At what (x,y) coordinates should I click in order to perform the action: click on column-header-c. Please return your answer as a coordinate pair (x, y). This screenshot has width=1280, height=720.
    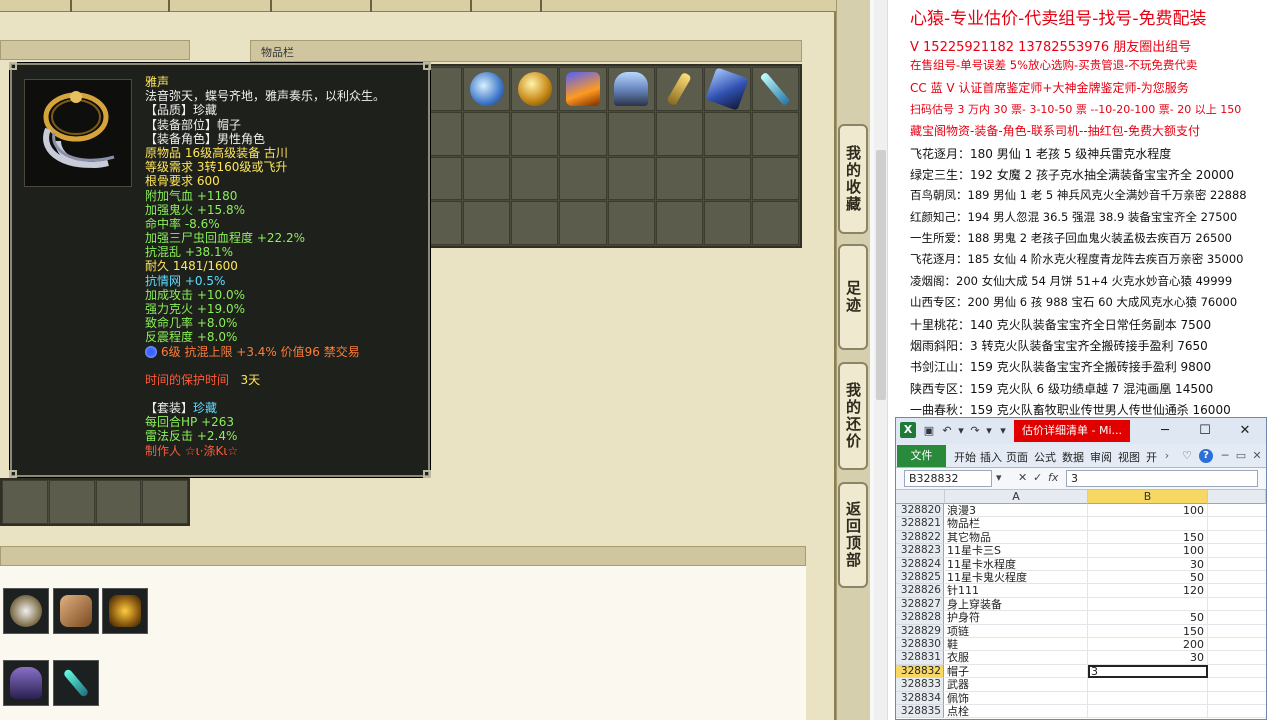
    Looking at the image, I should click on (1237, 497).